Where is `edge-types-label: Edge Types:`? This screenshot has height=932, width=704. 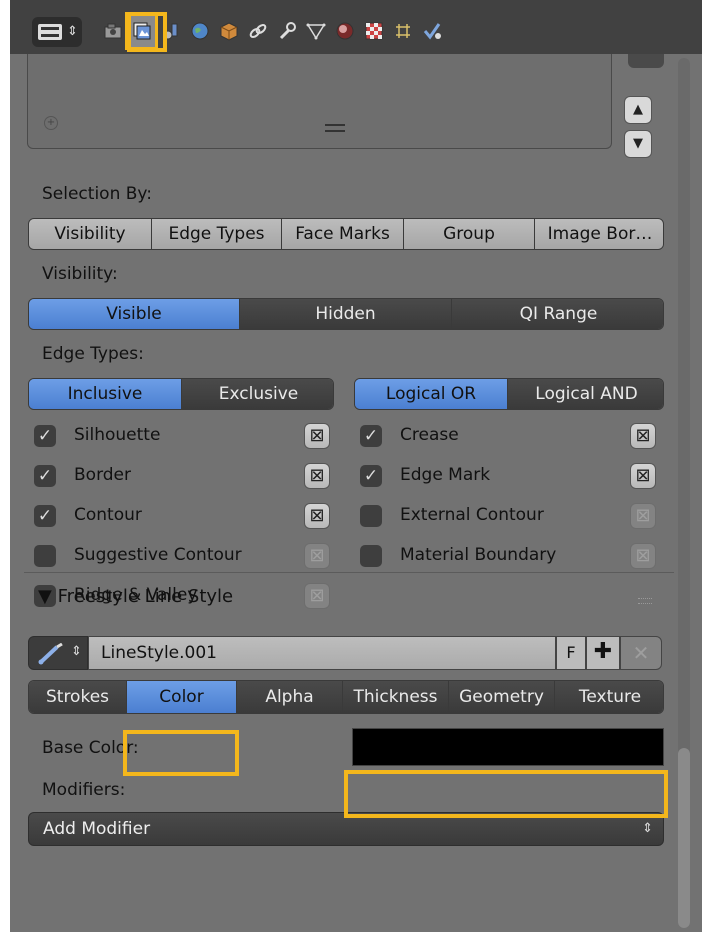 edge-types-label: Edge Types: is located at coordinates (93, 354).